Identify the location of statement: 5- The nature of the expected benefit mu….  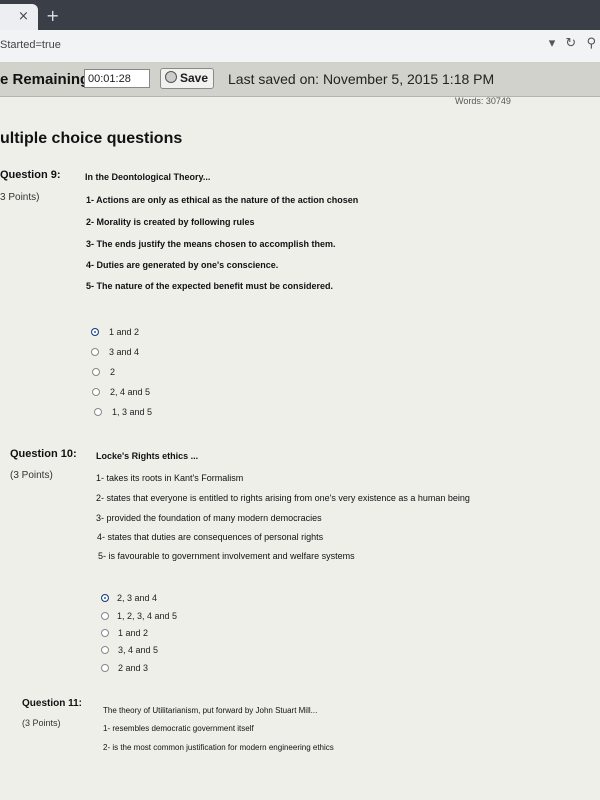
(210, 286).